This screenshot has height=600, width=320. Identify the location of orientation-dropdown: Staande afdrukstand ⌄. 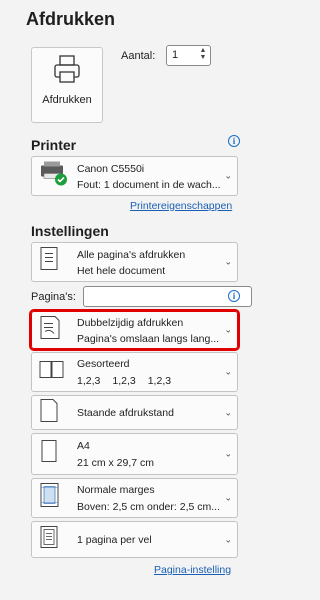
(134, 412).